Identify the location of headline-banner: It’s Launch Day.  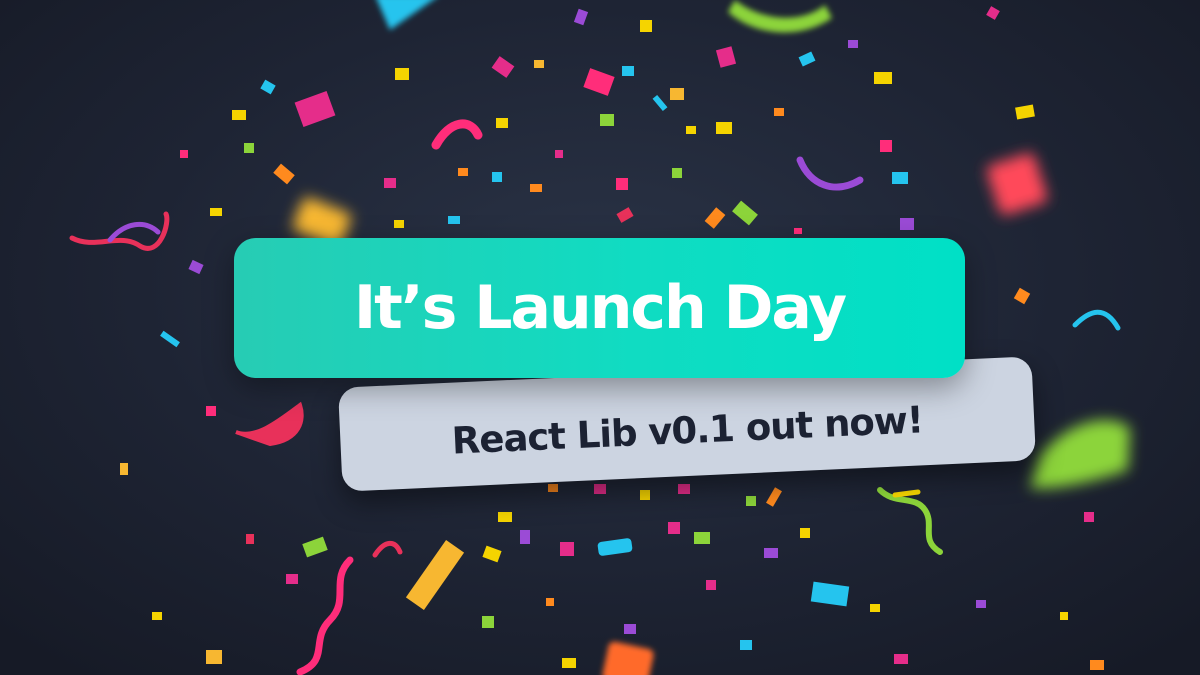
(599, 308).